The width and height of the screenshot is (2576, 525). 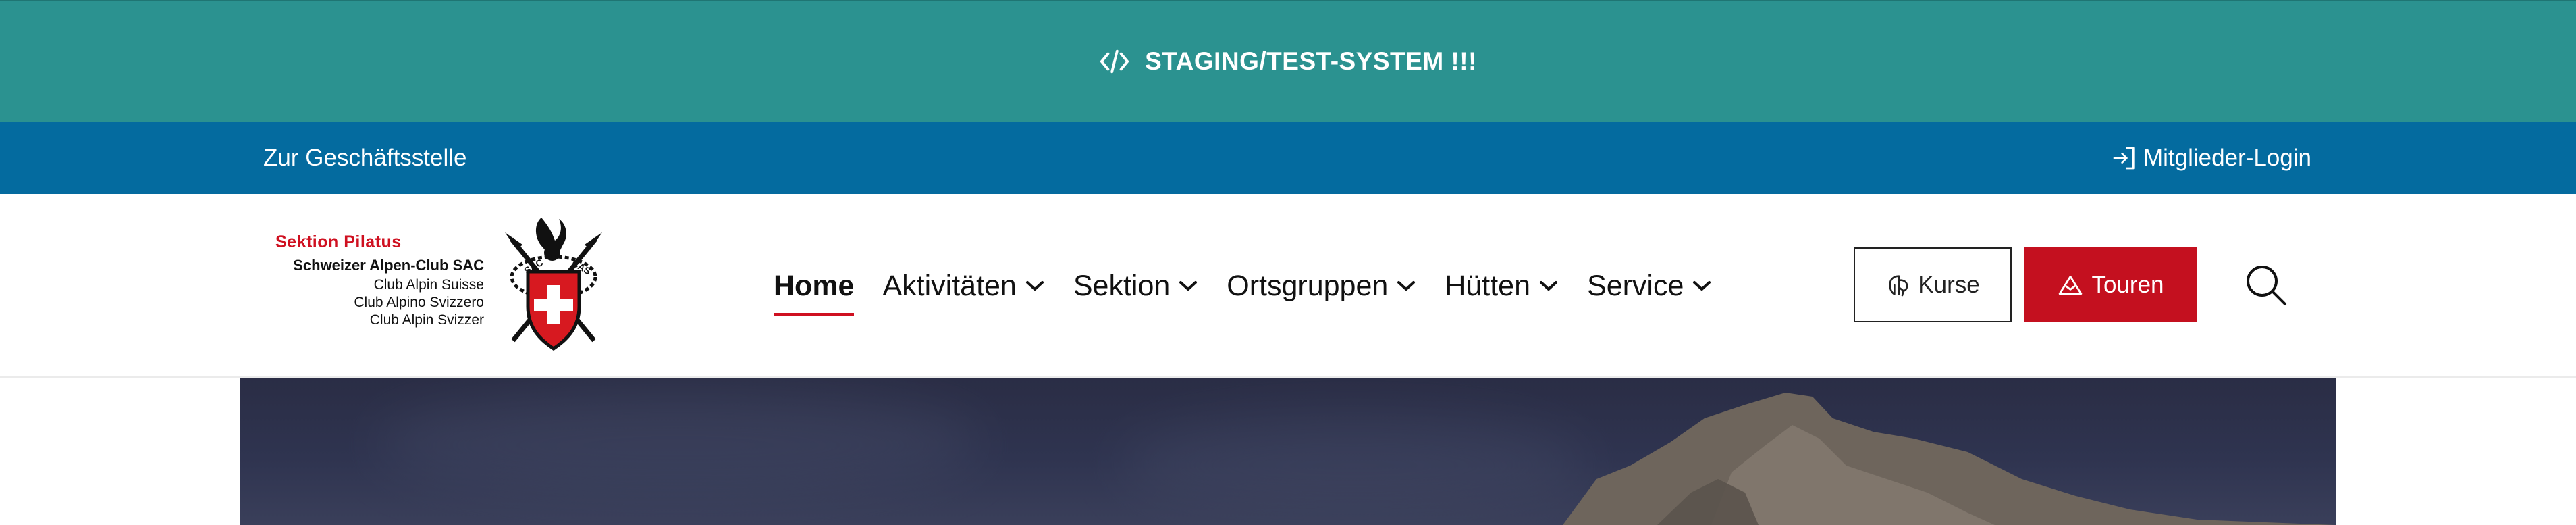 What do you see at coordinates (365, 158) in the screenshot?
I see `office-link: Zur Geschäftsstelle` at bounding box center [365, 158].